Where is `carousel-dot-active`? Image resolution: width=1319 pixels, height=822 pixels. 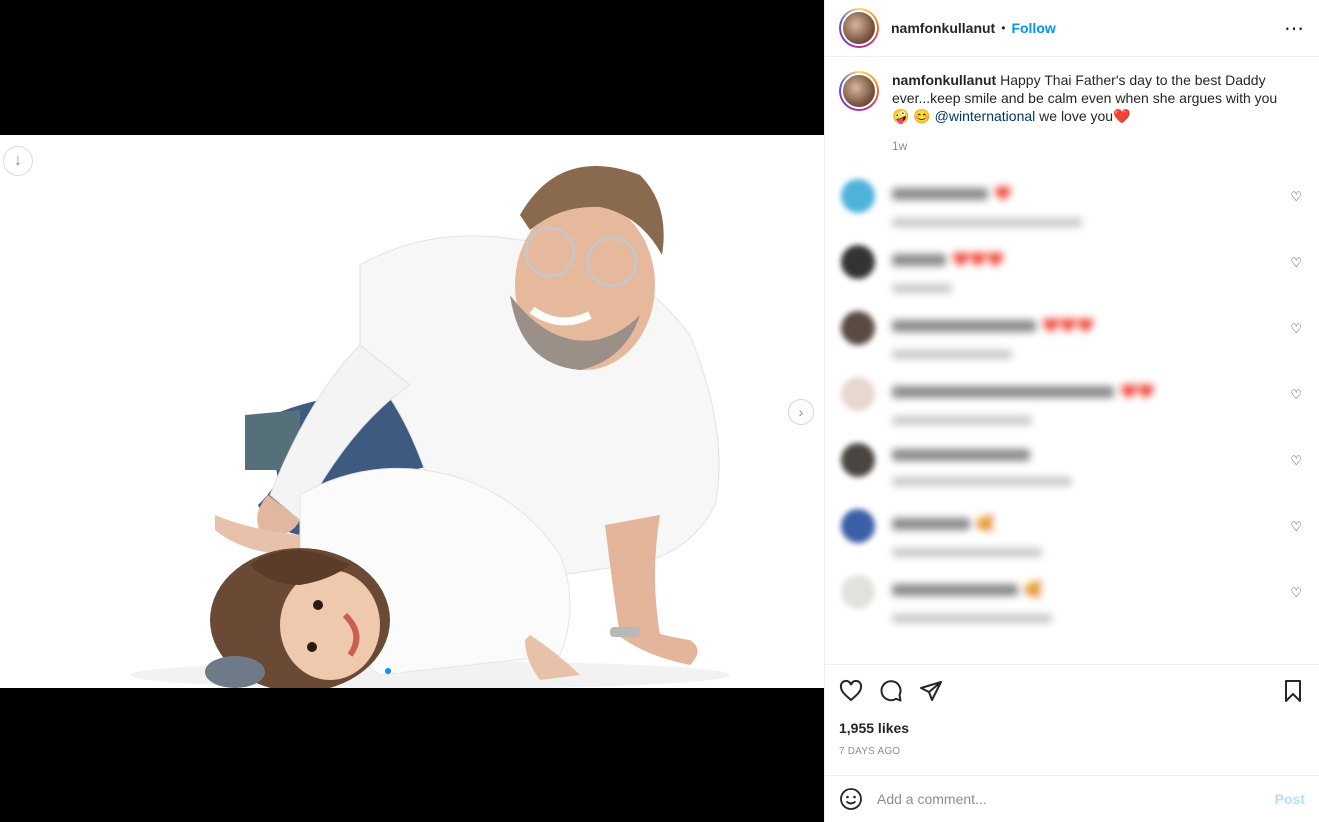 carousel-dot-active is located at coordinates (388, 671).